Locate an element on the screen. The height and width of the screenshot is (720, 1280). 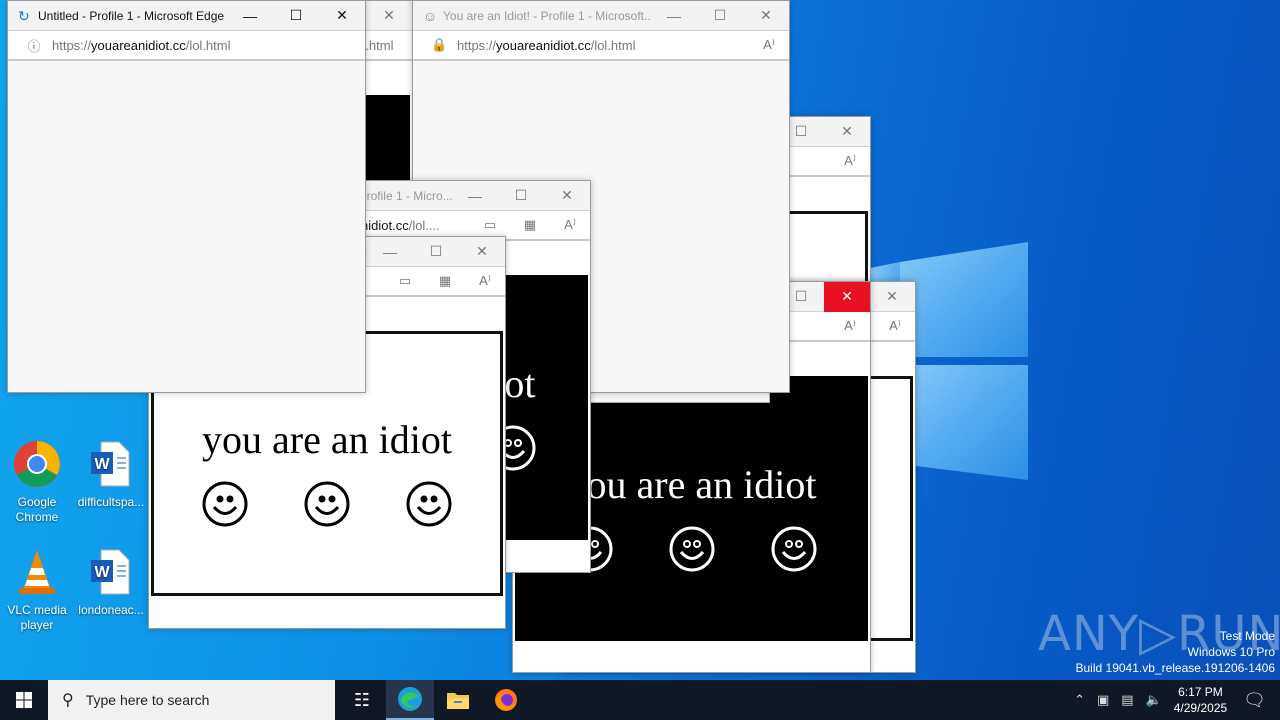
search-icon: ⚲ is located at coordinates (68, 700).